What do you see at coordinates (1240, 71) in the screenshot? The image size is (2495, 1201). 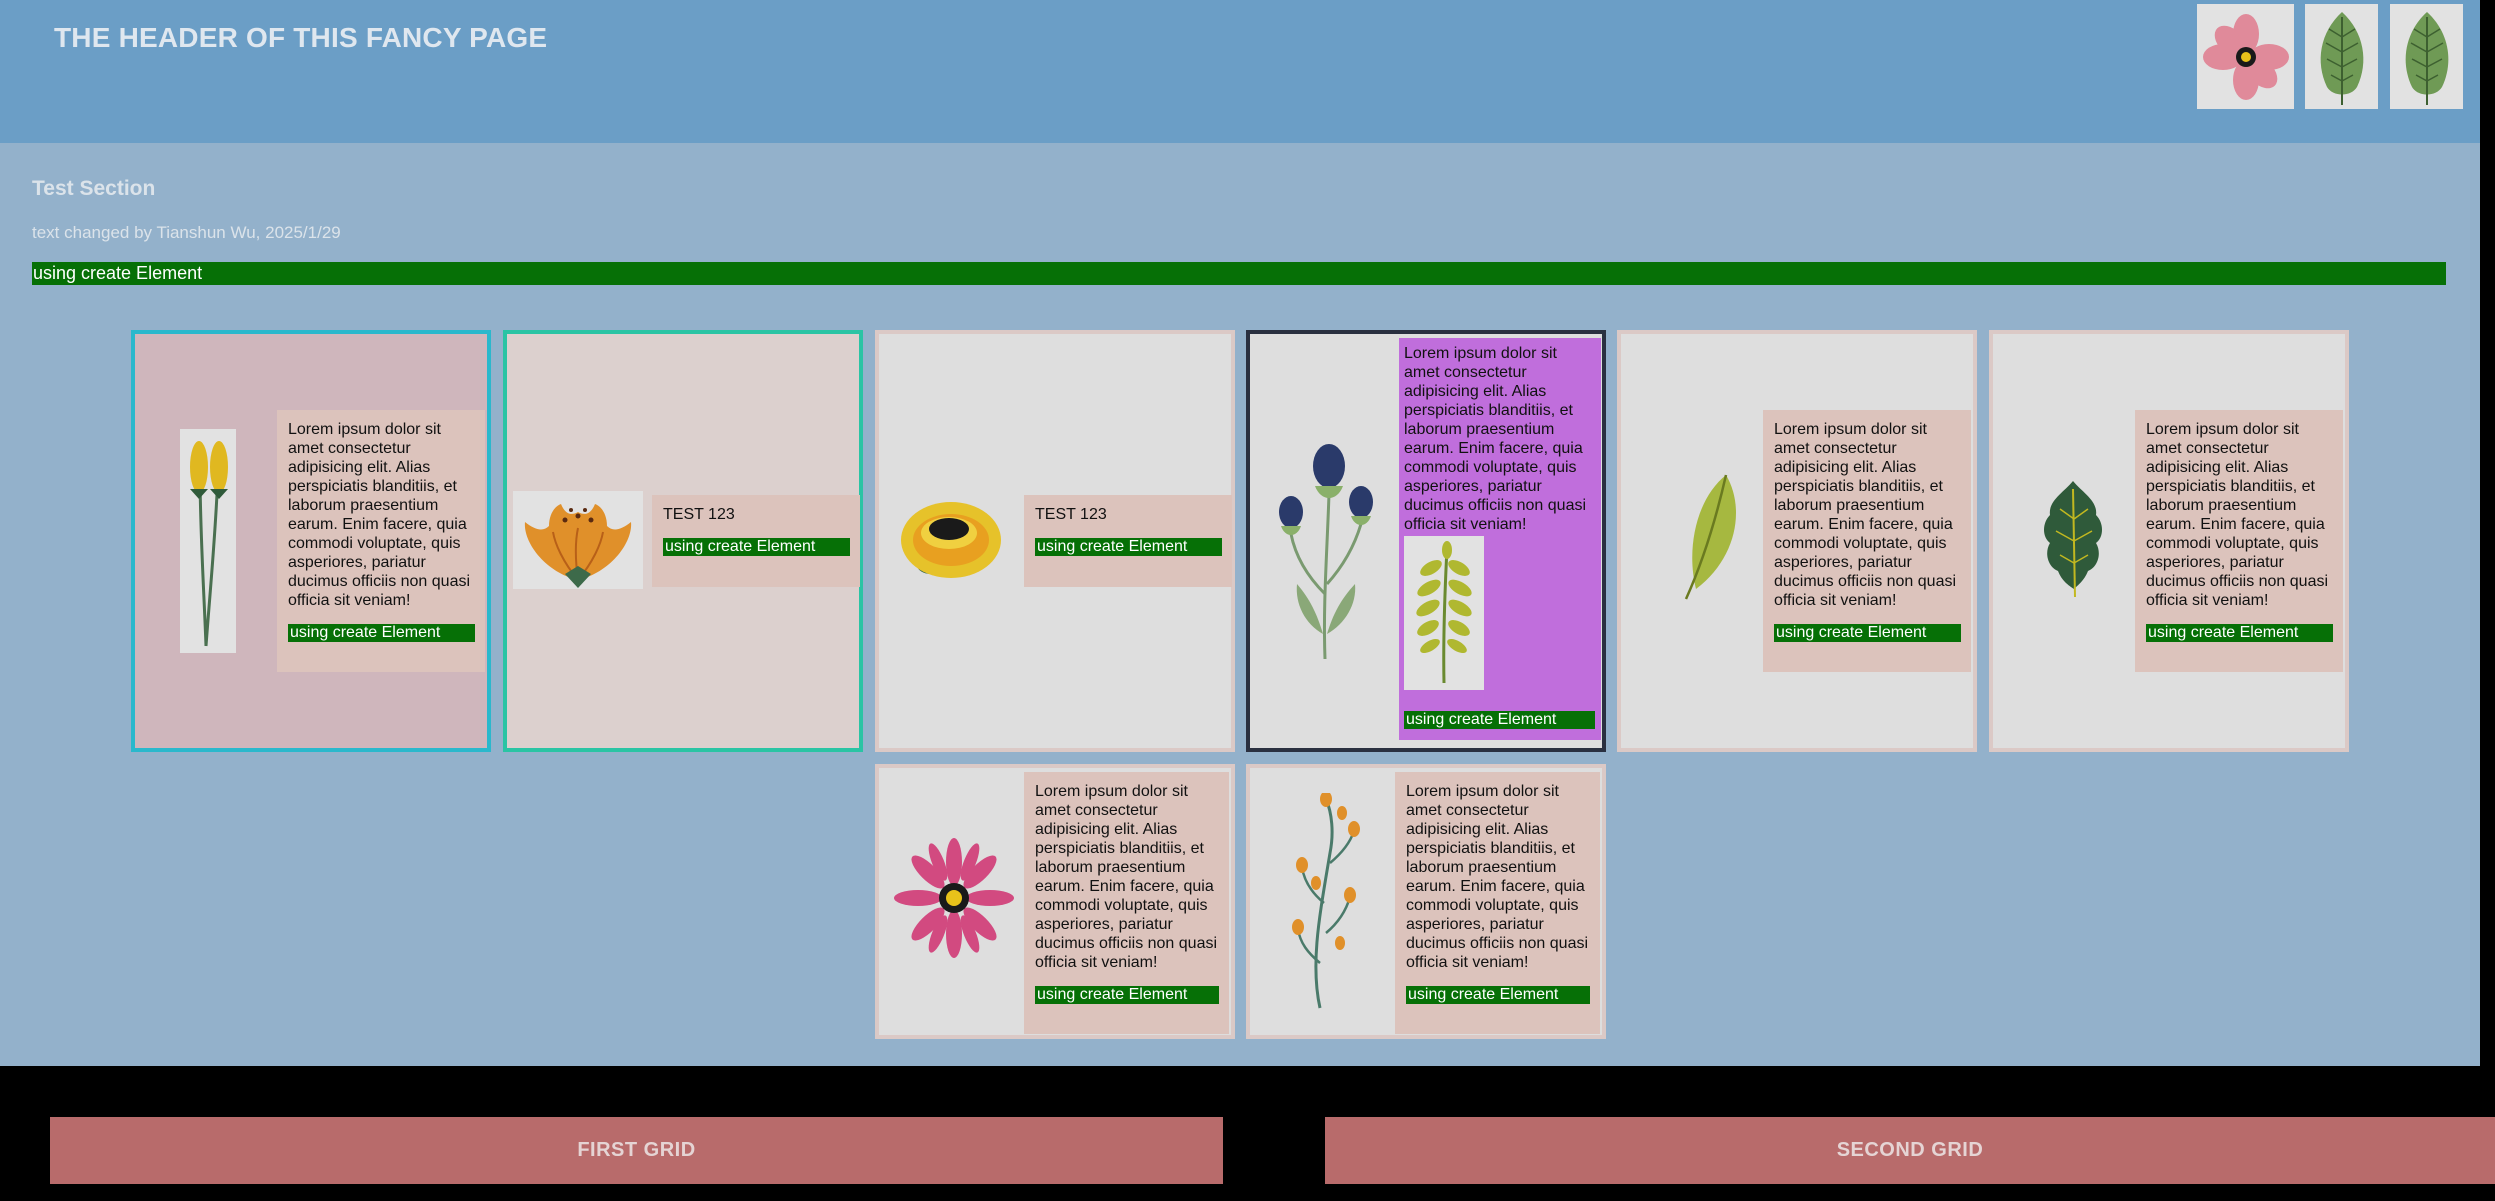 I see `page-header: THE HEADER OF THIS FANCY PAGE` at bounding box center [1240, 71].